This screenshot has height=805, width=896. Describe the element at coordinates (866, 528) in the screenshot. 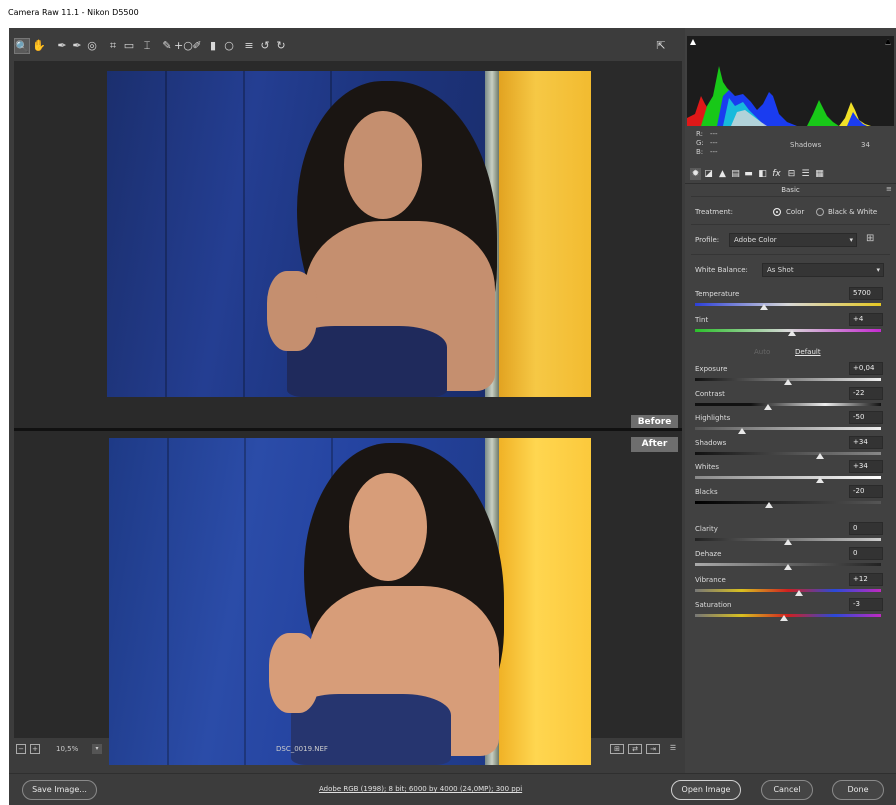

I see `clarity-value-field: 0` at that location.